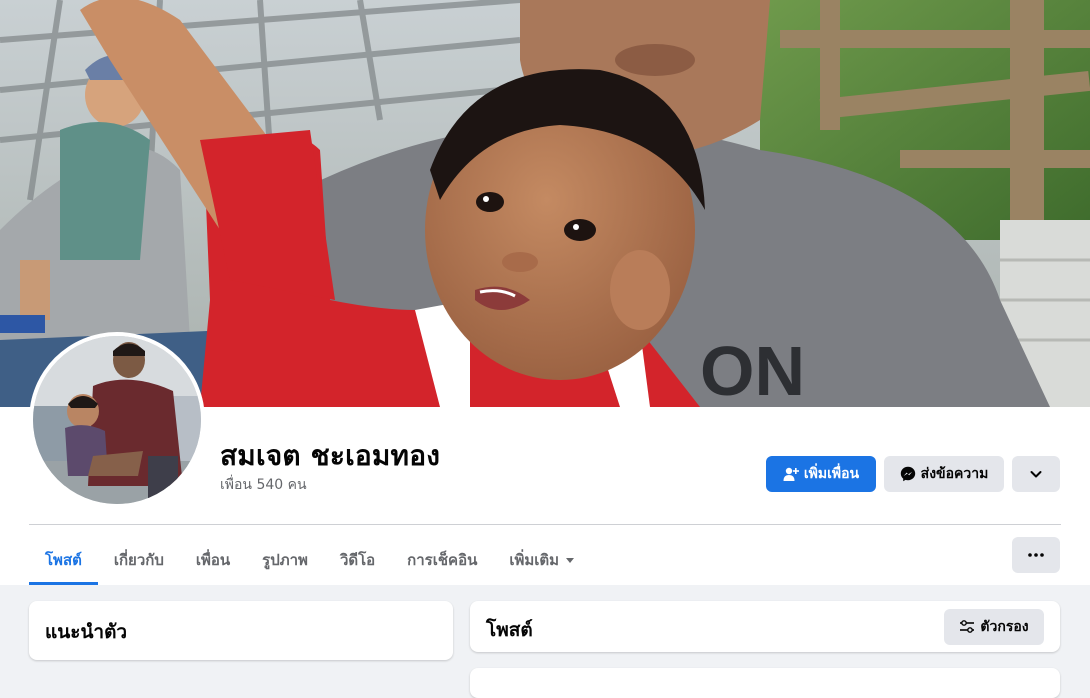 The width and height of the screenshot is (1090, 698). I want to click on ellipsis-icon, so click(1036, 555).